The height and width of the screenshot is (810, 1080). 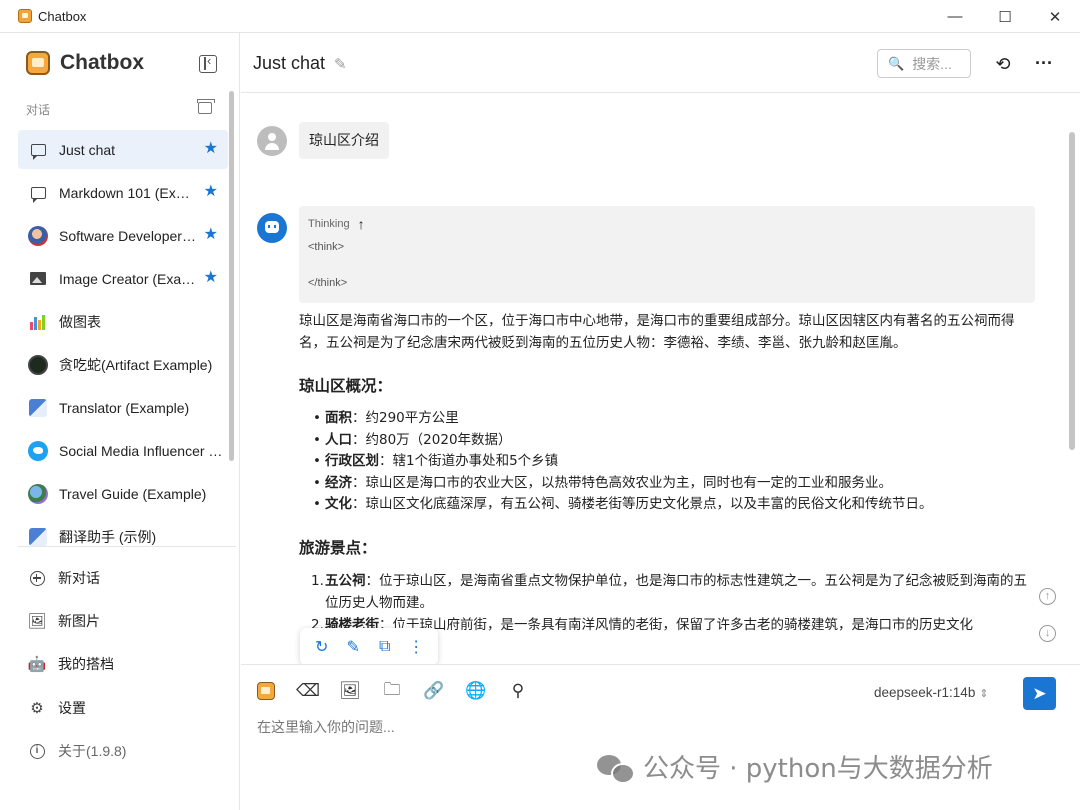 I want to click on window-controls: — ☐ ✕, so click(x=1005, y=16).